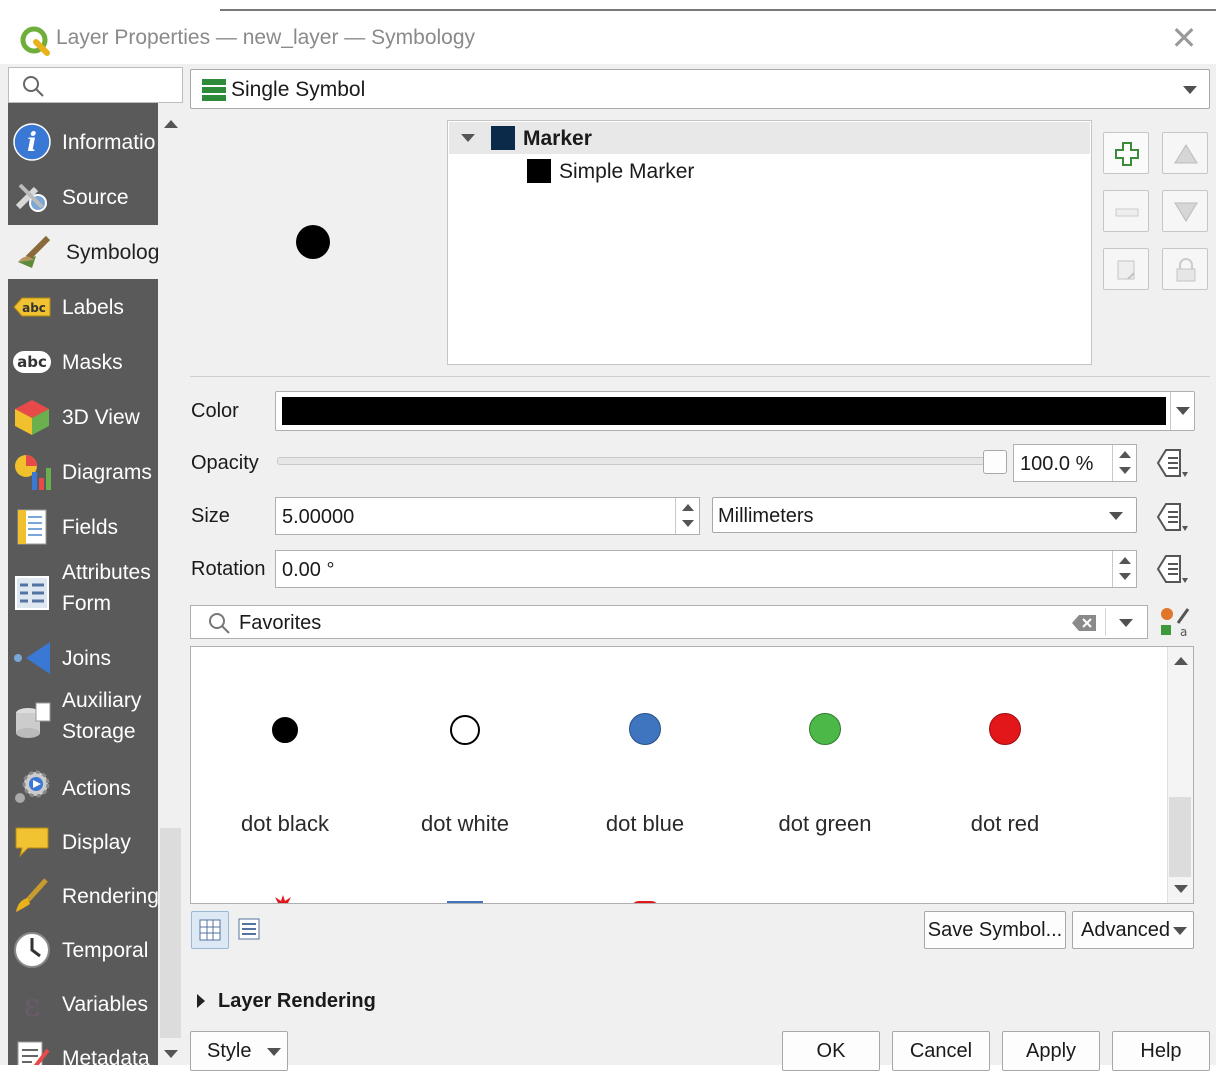 The image size is (1216, 1071). Describe the element at coordinates (1124, 569) in the screenshot. I see `rotation-spin-buttons` at that location.